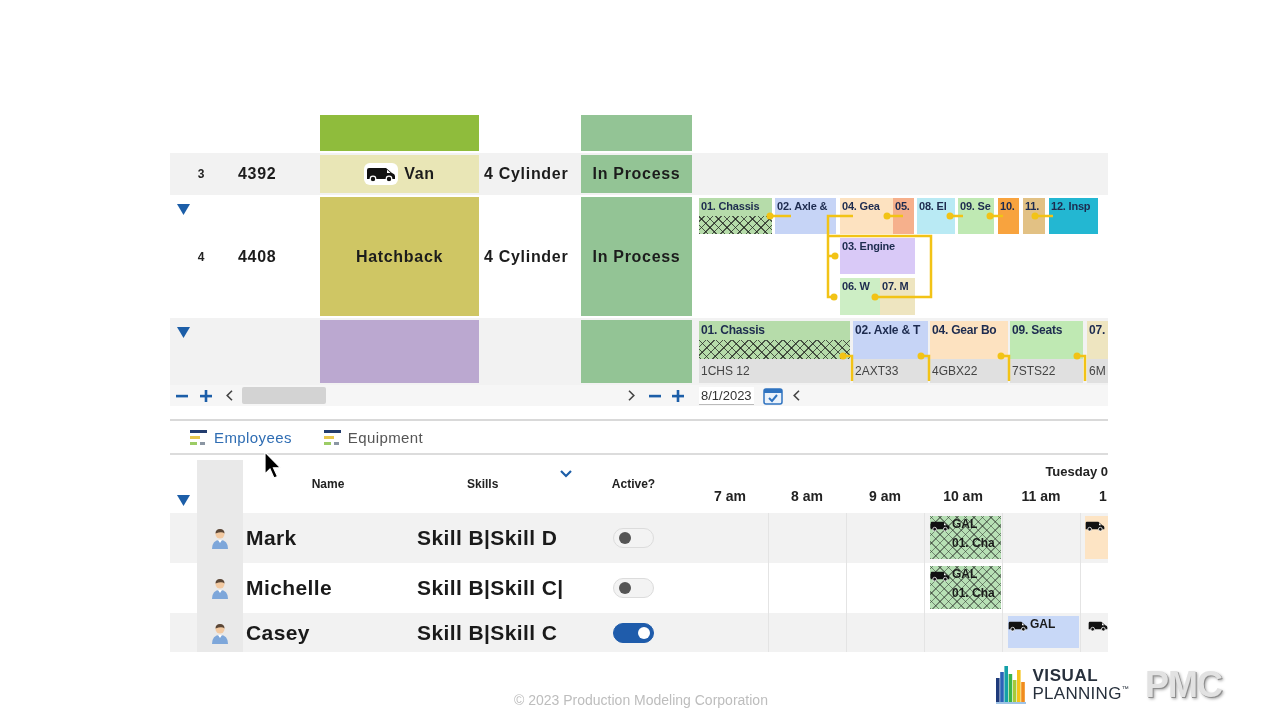 The height and width of the screenshot is (720, 1280). Describe the element at coordinates (936, 216) in the screenshot. I see `task-bar: 08. El` at that location.